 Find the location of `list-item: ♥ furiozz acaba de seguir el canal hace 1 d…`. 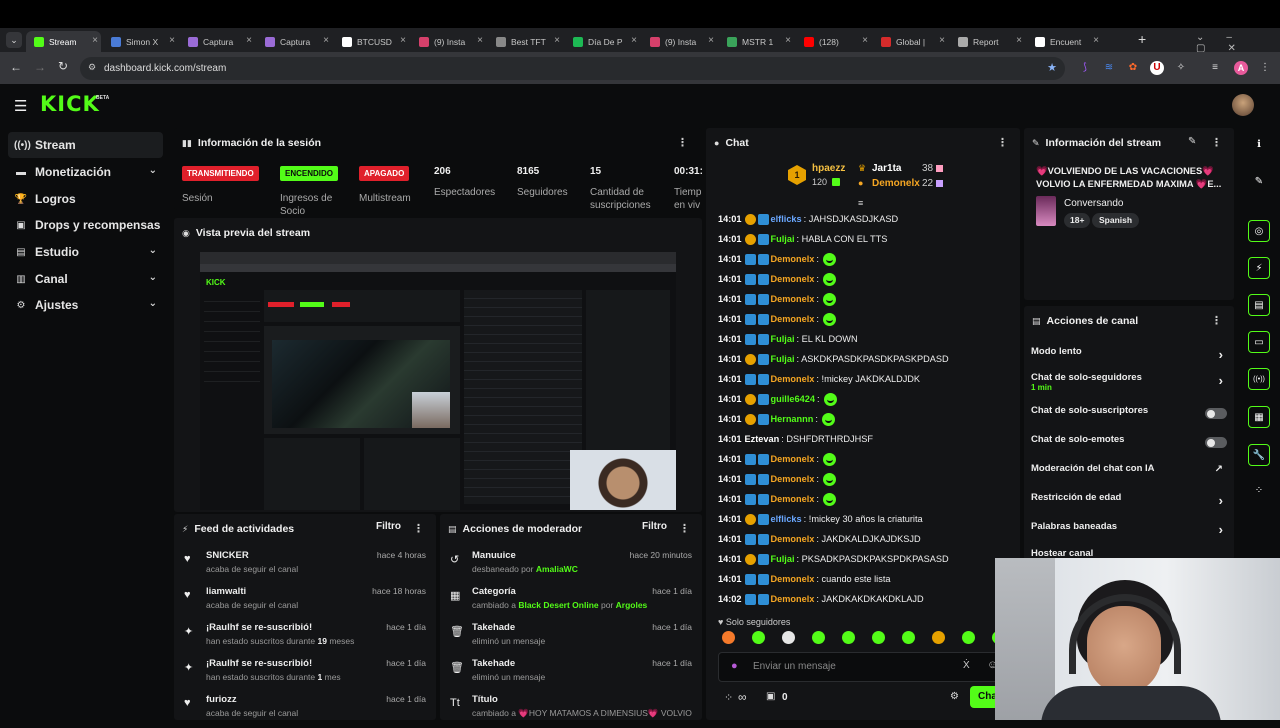

list-item: ♥ furiozz acaba de seguir el canal hace 1 d… is located at coordinates (305, 710).